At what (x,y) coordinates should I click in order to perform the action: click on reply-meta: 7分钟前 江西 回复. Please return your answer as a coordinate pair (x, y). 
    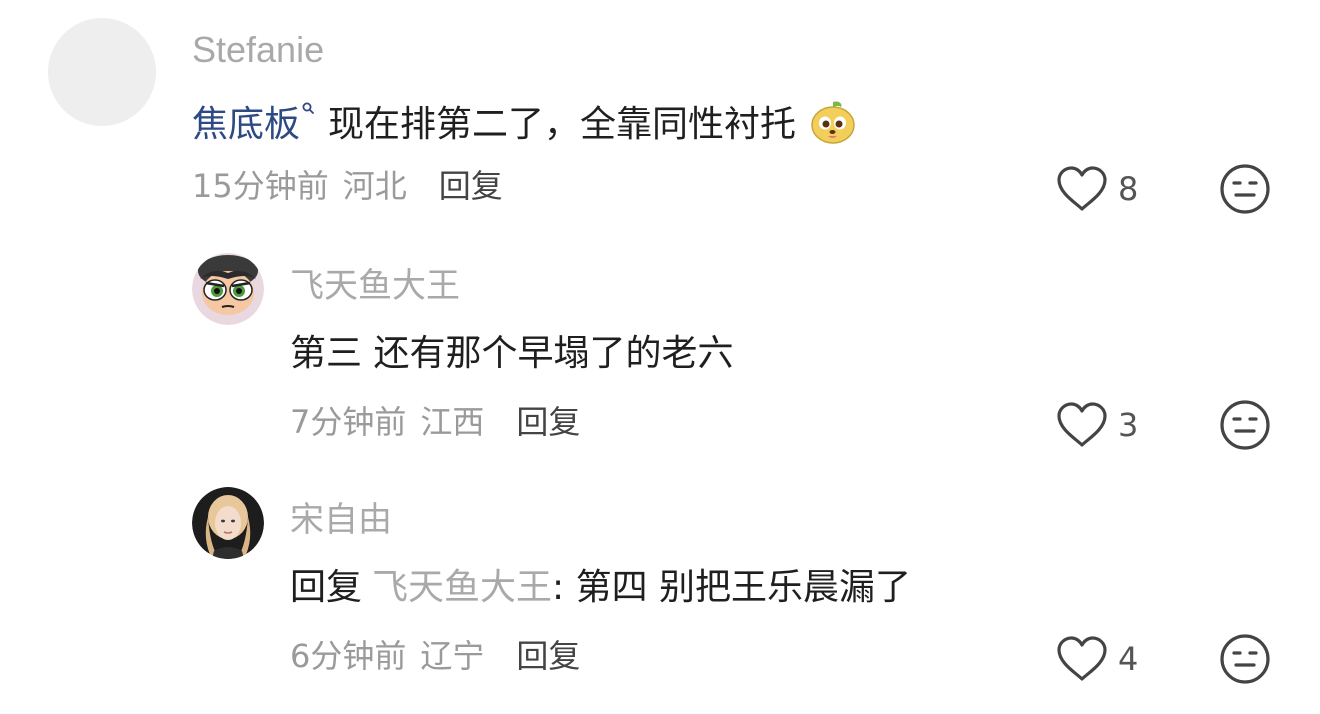
    Looking at the image, I should click on (435, 422).